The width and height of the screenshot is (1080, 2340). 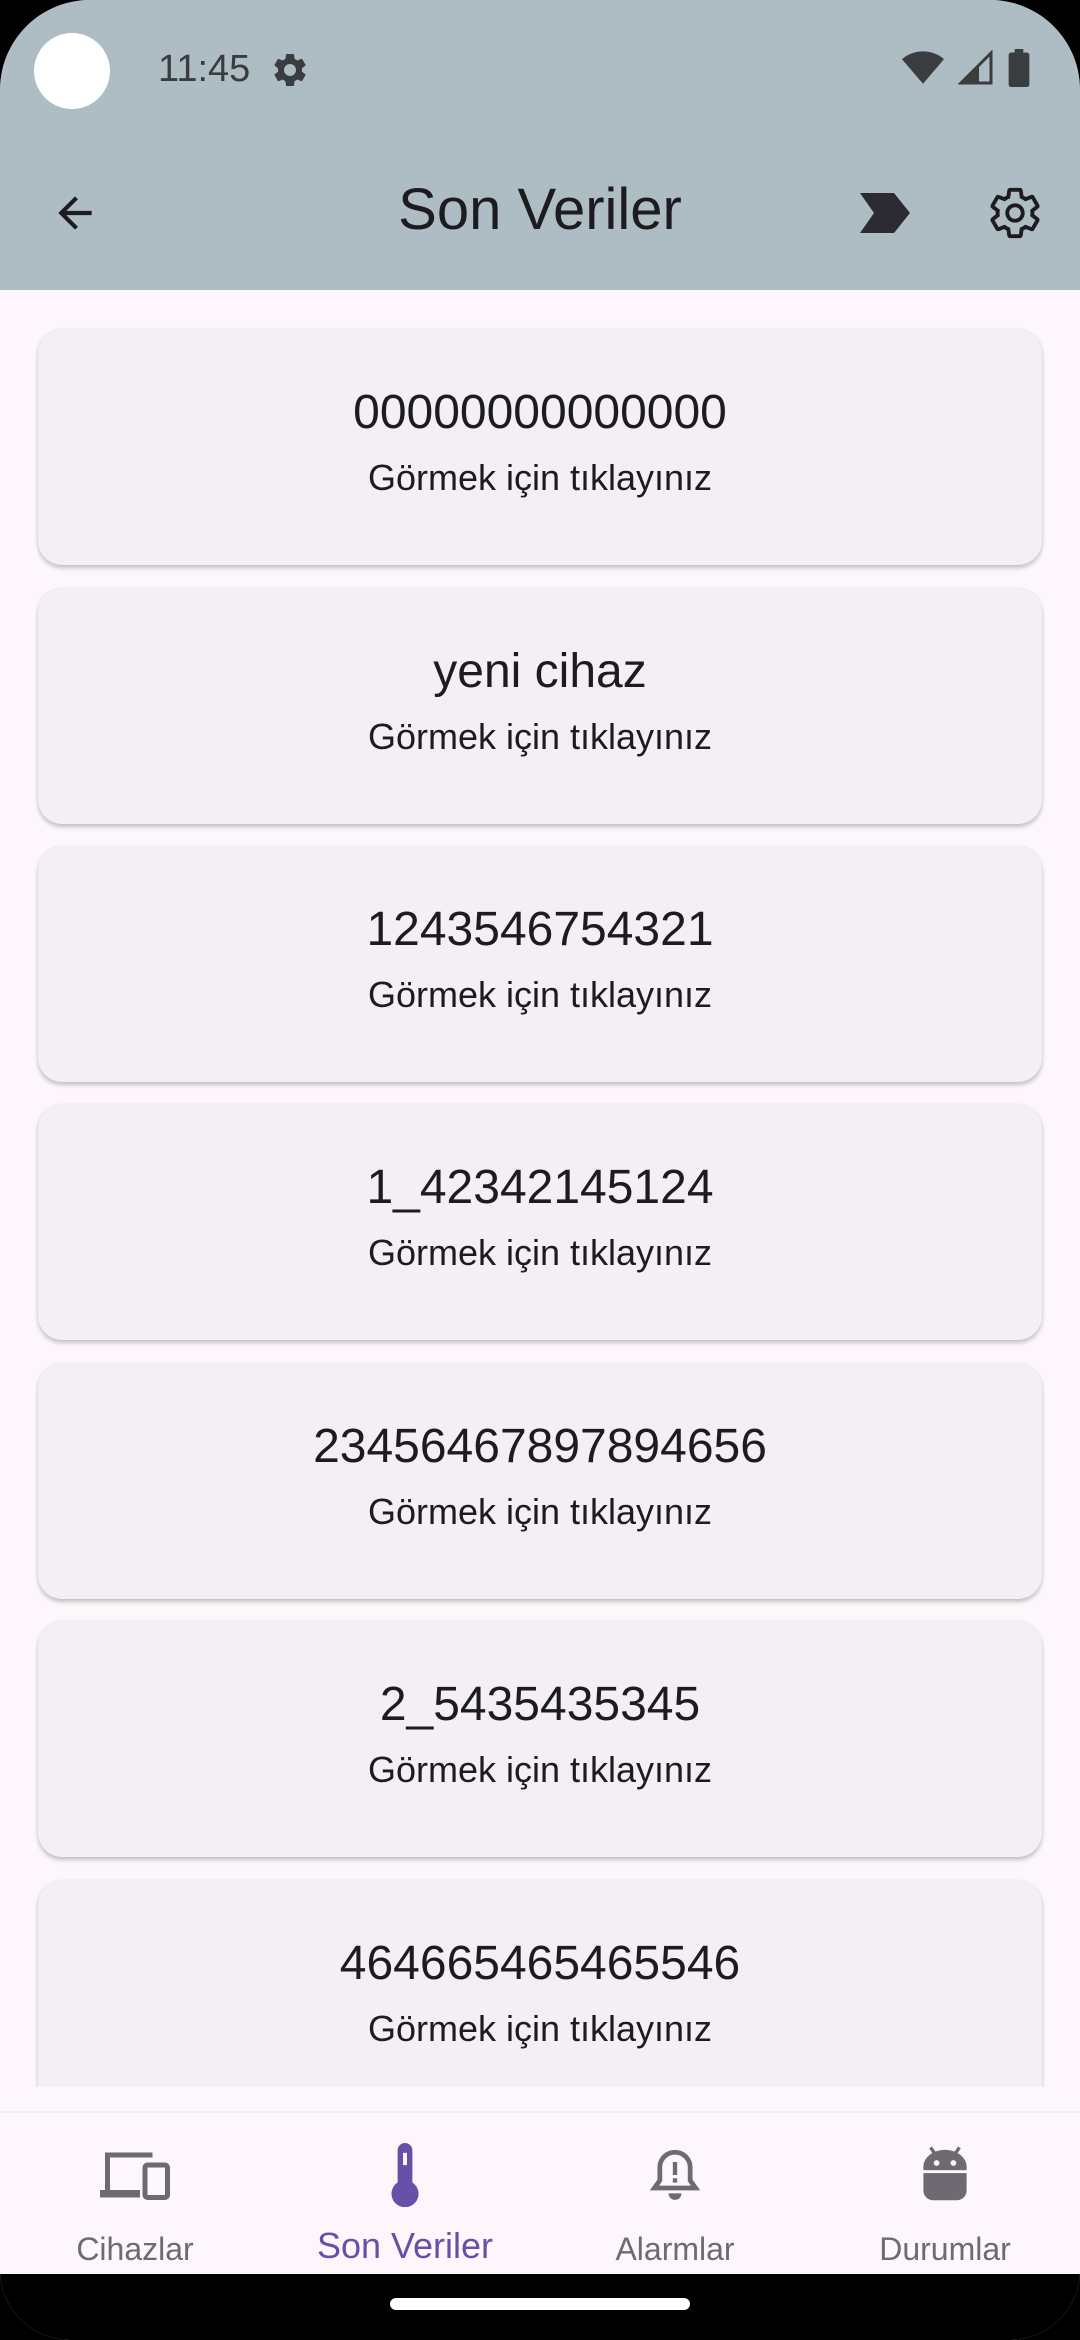 What do you see at coordinates (540, 1739) in the screenshot?
I see `device-card: 2_5435435345 Görmek için tıklayınız` at bounding box center [540, 1739].